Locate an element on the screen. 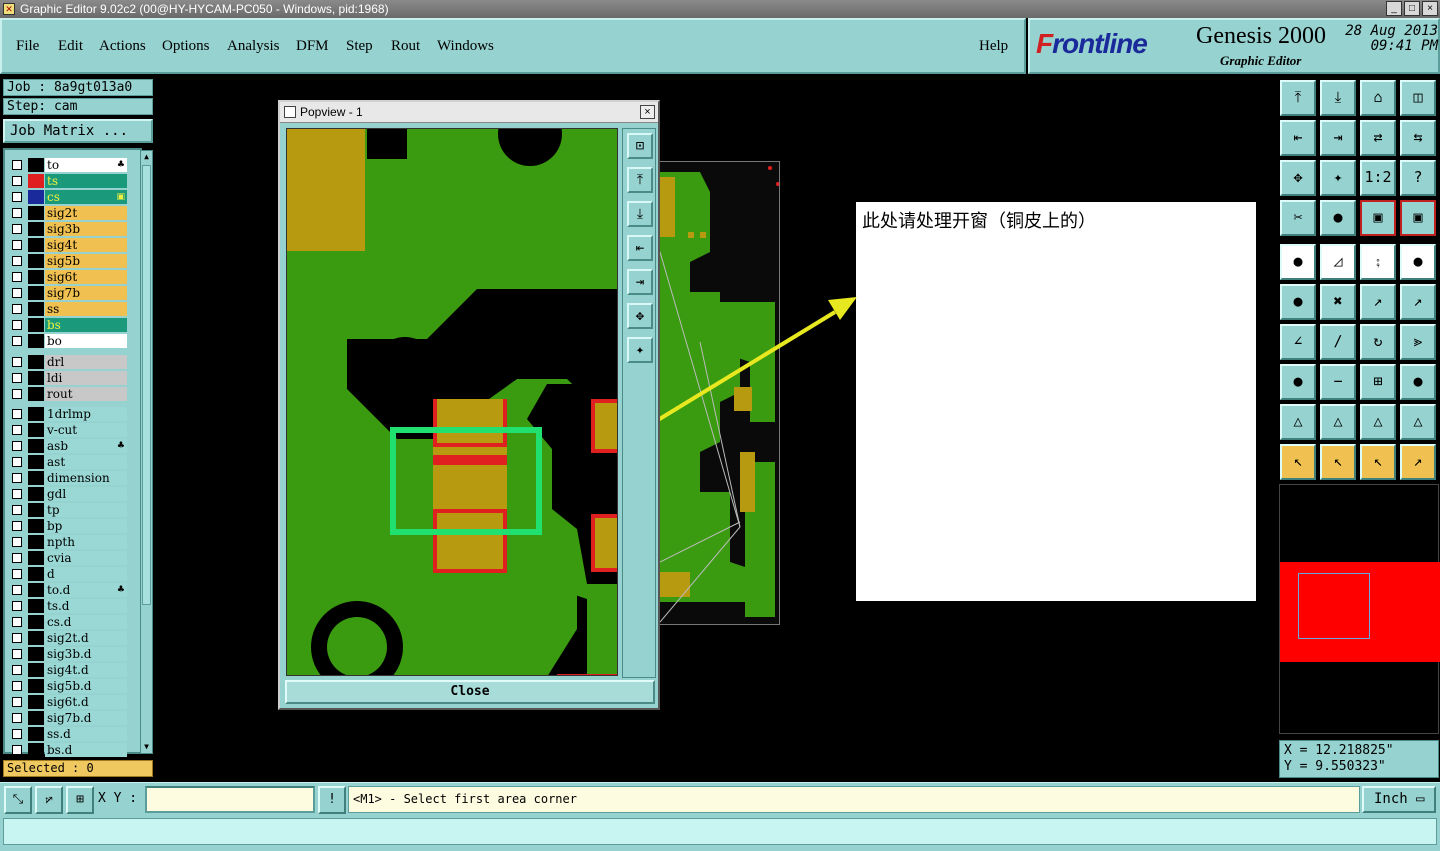  move-arrow-icon: ↗ is located at coordinates (1378, 302).